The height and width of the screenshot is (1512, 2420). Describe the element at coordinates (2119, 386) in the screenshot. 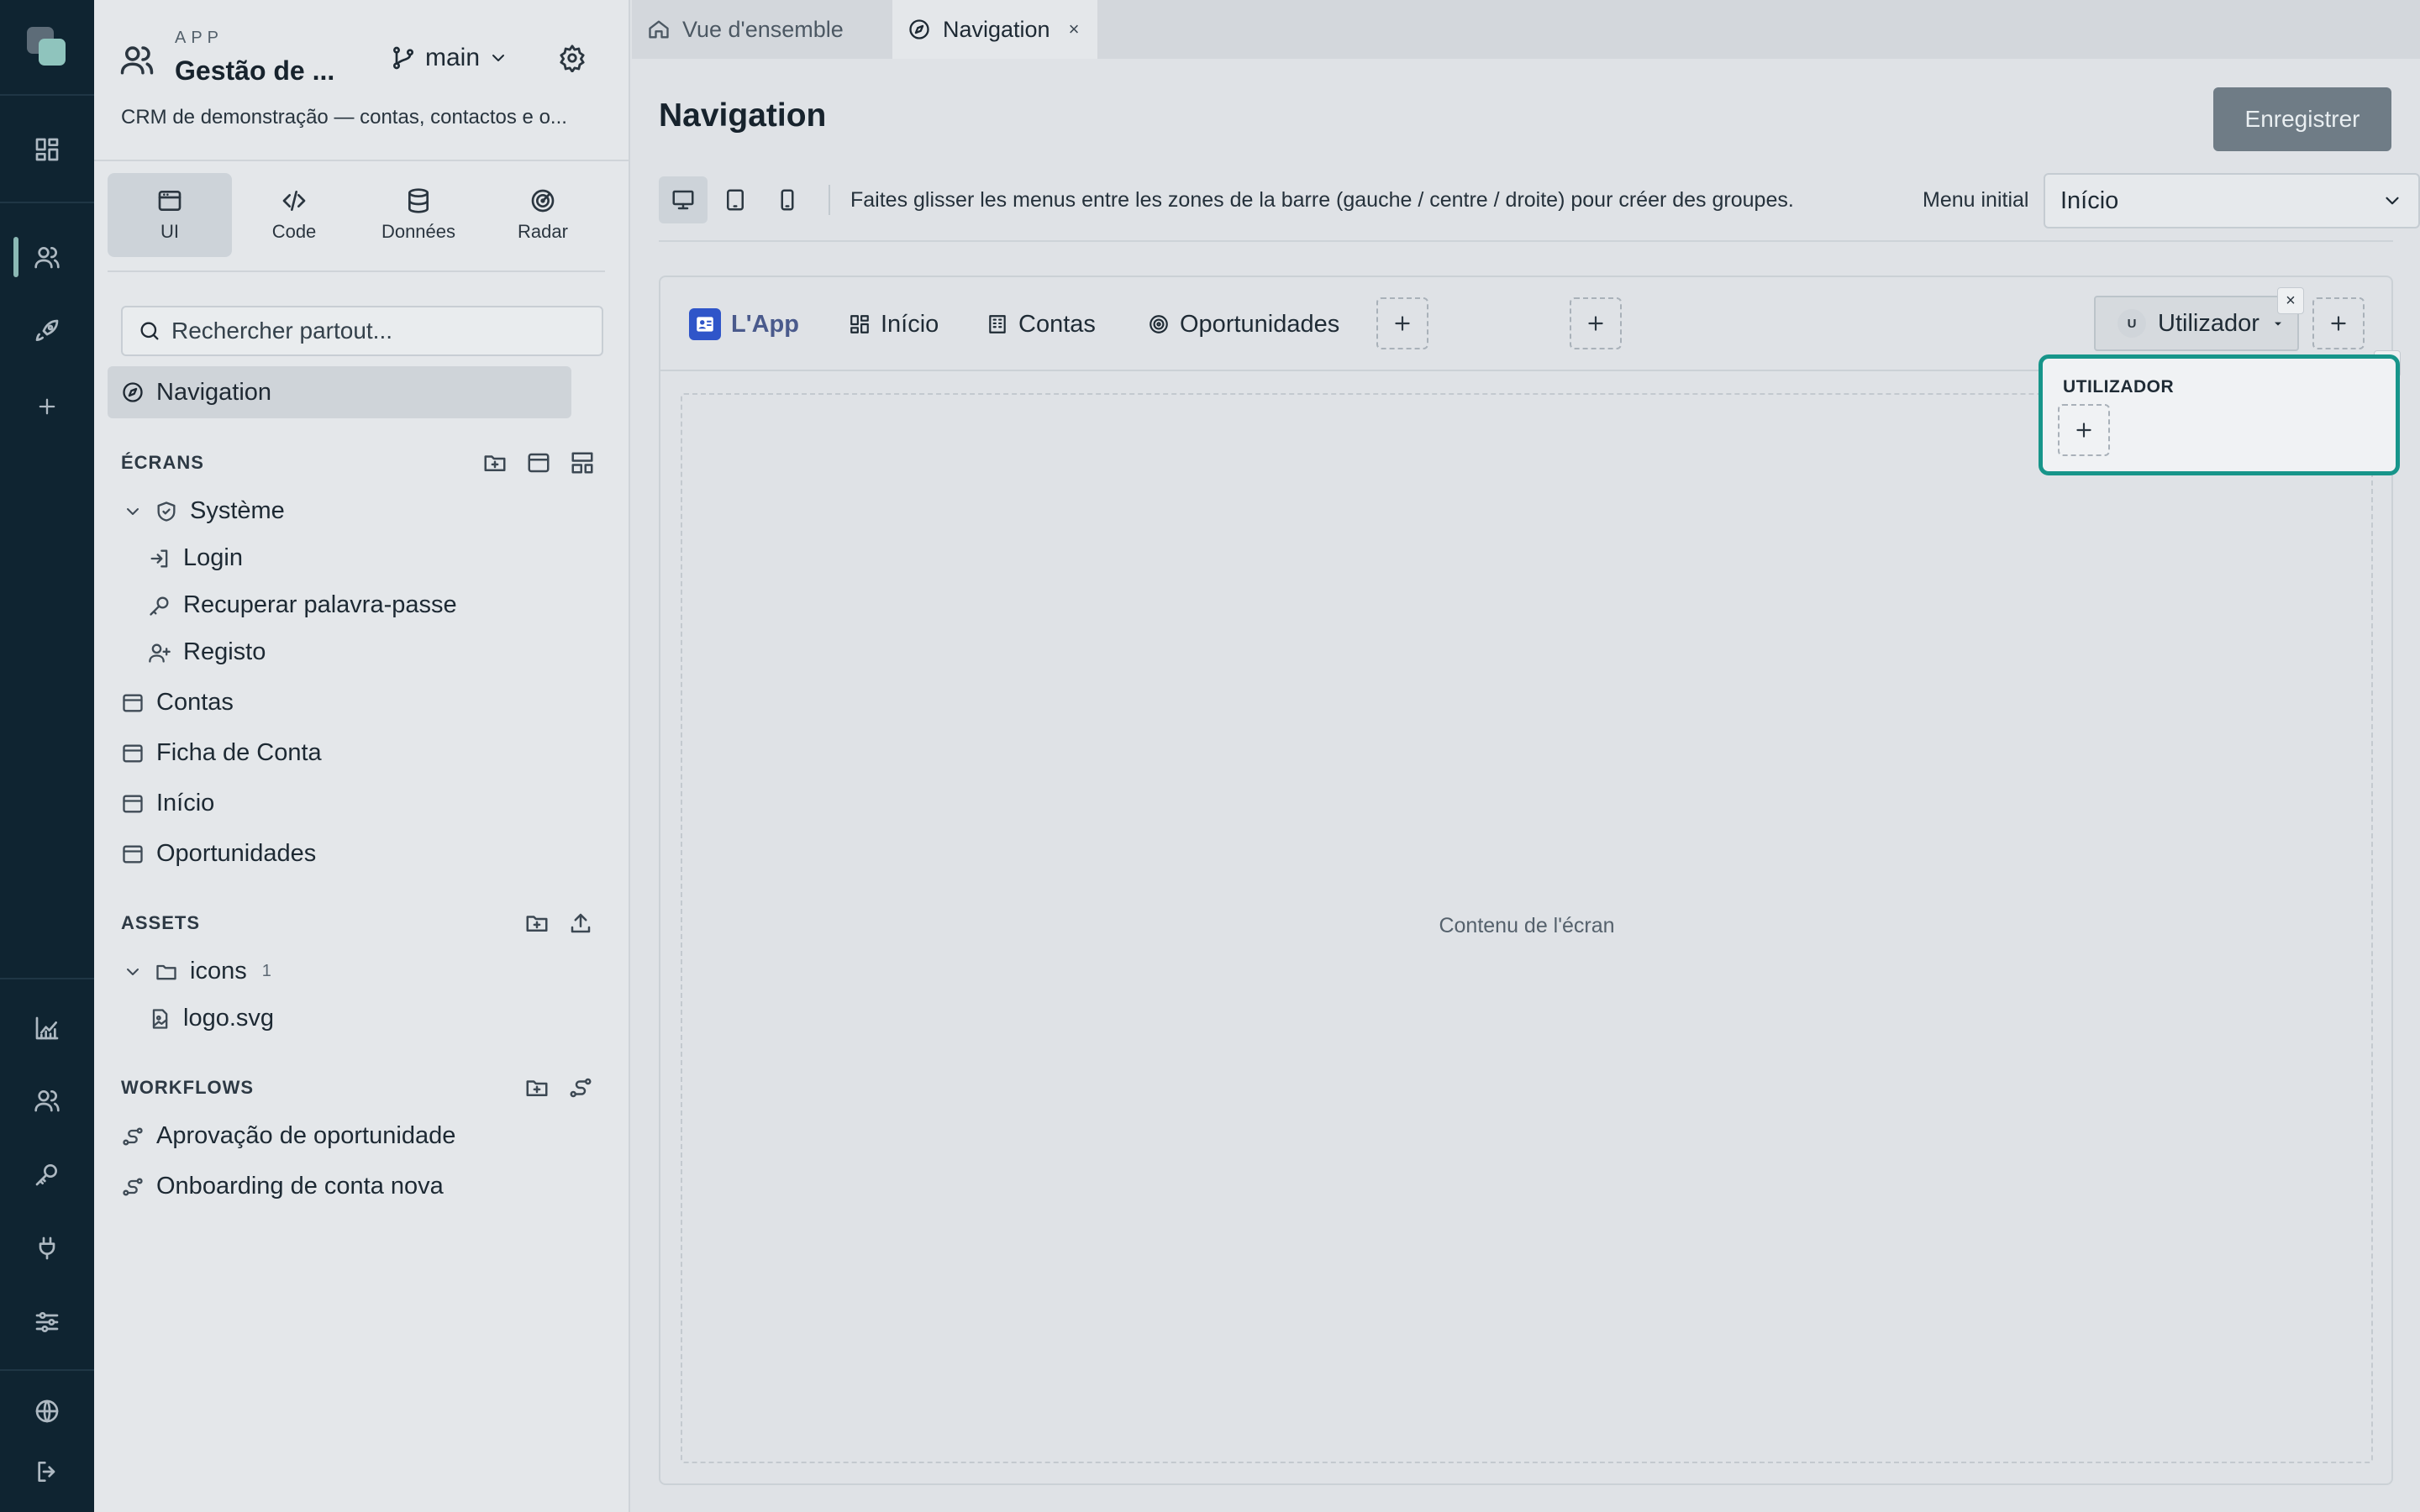

I see `dropdown-title: UTILIZADOR` at that location.